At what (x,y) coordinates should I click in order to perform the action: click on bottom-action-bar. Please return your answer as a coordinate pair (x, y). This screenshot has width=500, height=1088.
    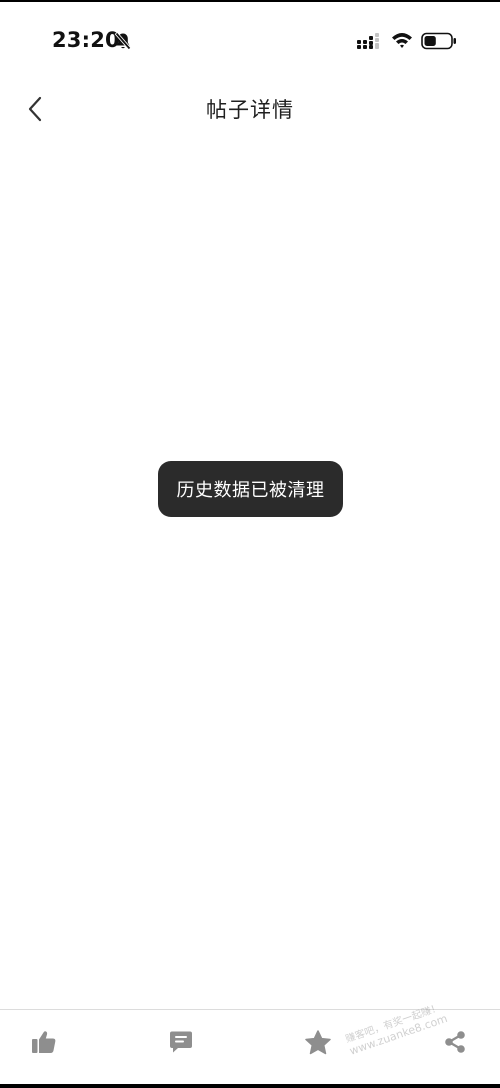
    Looking at the image, I should click on (250, 1046).